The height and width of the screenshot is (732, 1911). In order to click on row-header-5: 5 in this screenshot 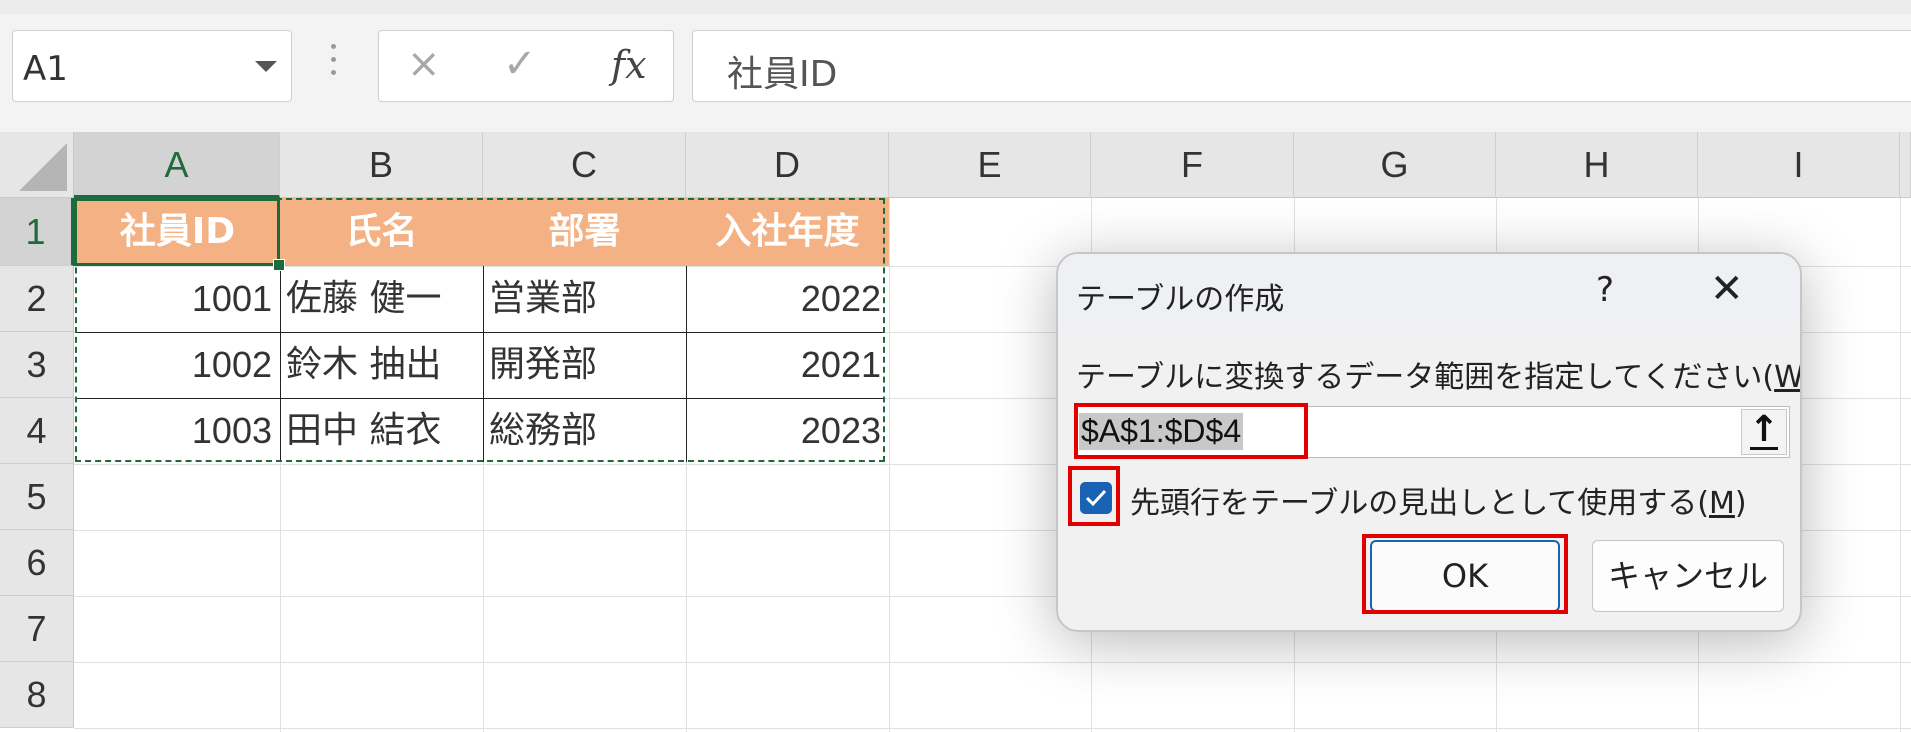, I will do `click(37, 497)`.